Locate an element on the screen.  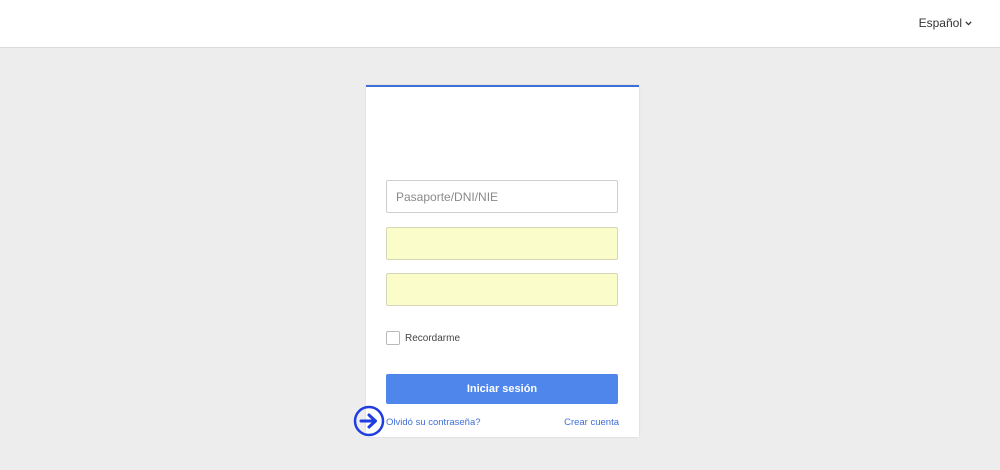
top-bar: Español is located at coordinates (500, 24).